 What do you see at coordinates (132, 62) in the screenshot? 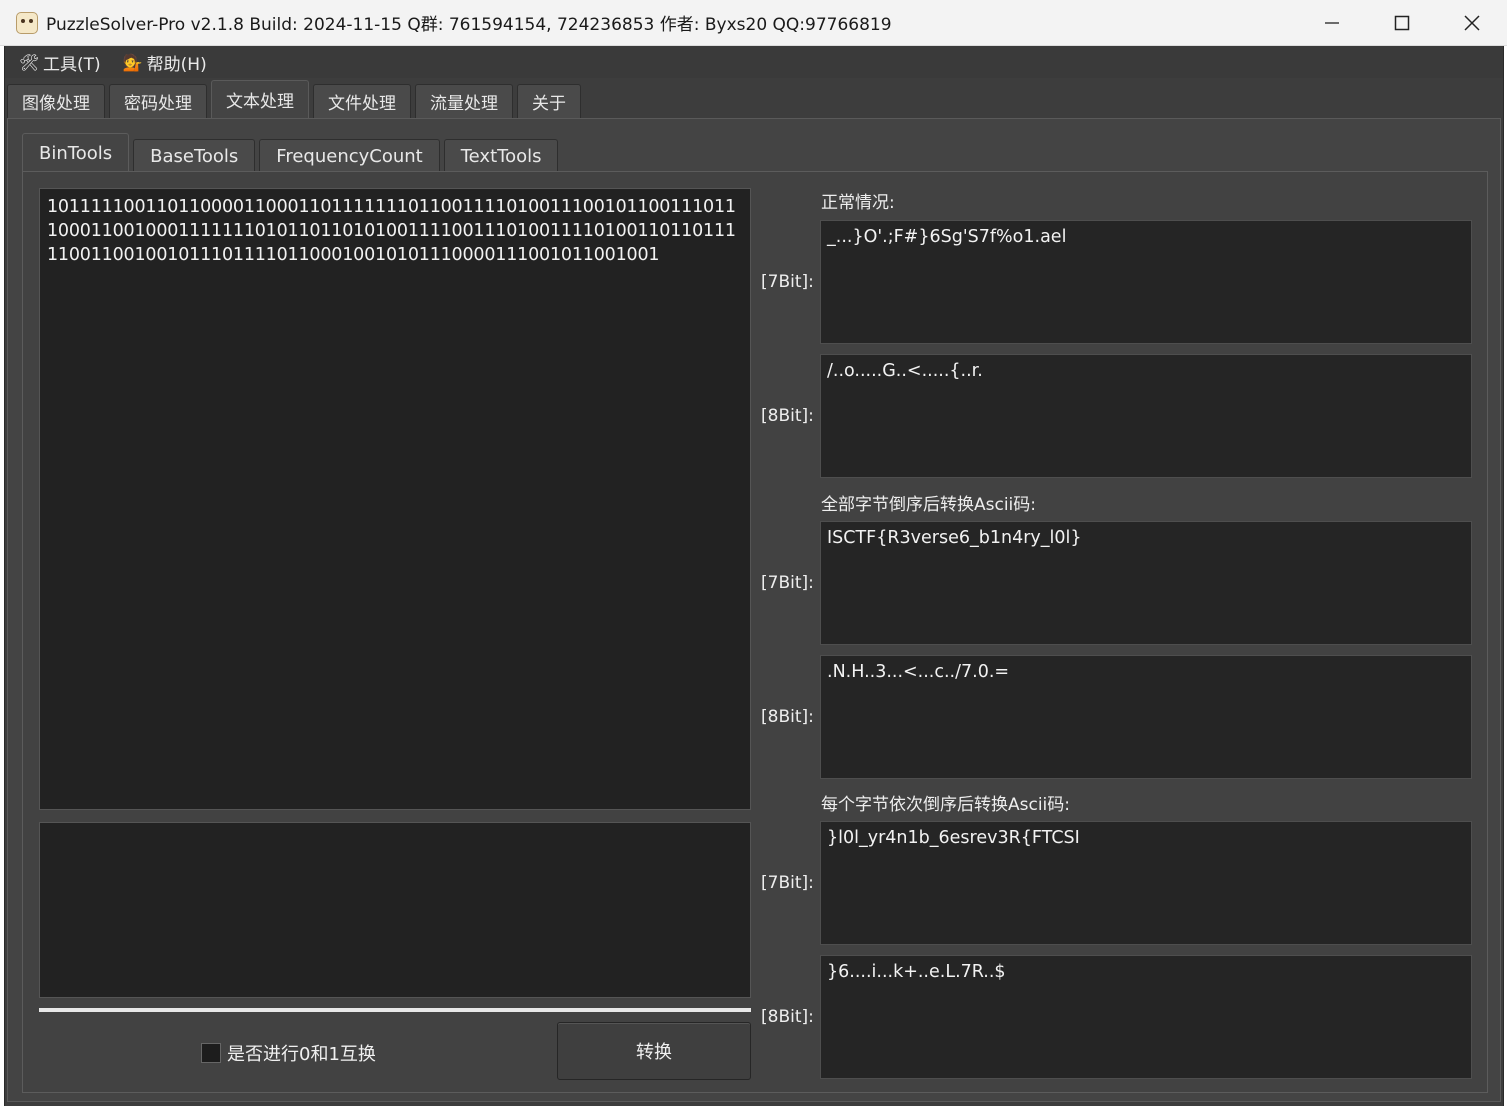
I see `person-help-icon: 💁` at bounding box center [132, 62].